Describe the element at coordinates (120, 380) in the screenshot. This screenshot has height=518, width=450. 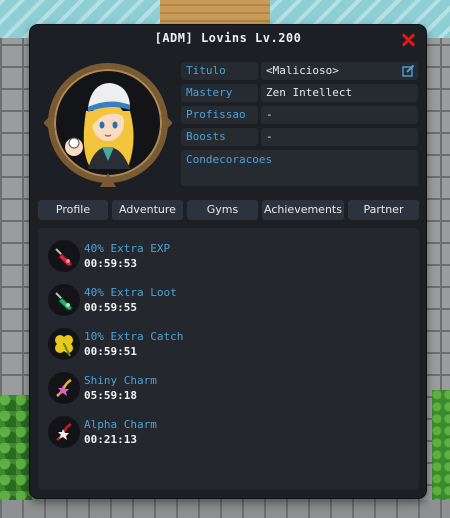
I see `boost-name: Shiny Charm` at that location.